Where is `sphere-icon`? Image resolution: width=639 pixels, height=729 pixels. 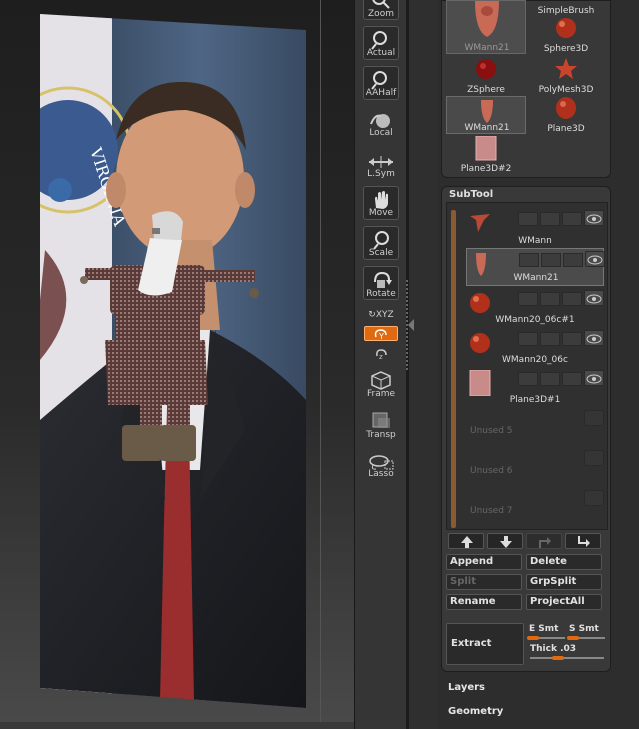 sphere-icon is located at coordinates (480, 343).